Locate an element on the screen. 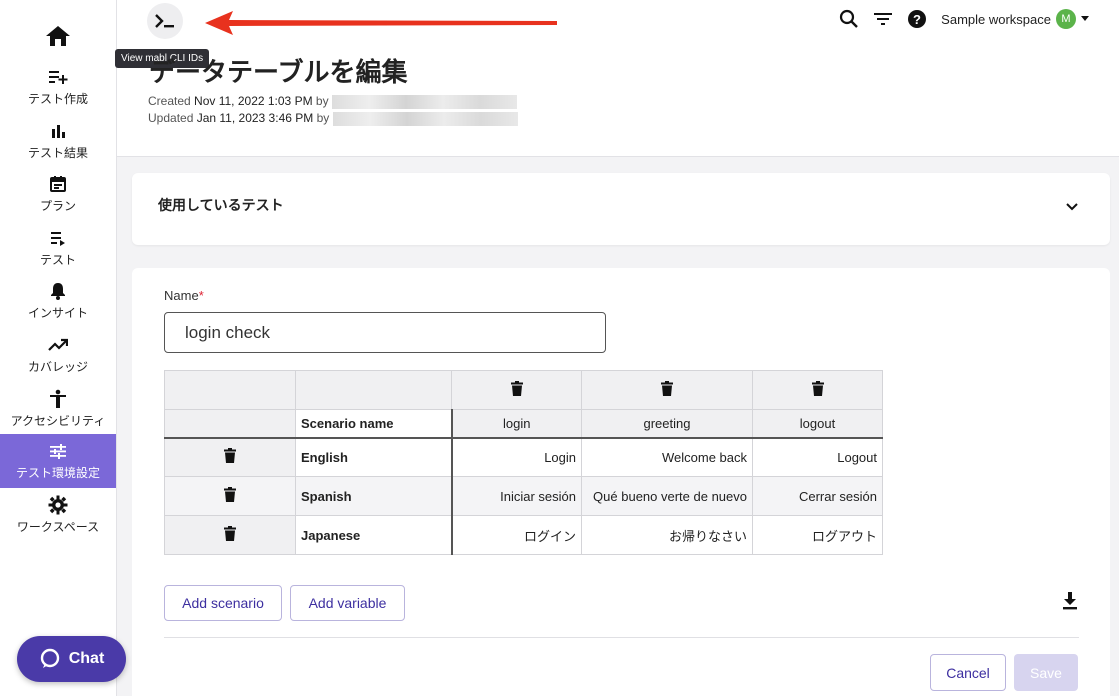  created-meta: Created Nov 11, 2022 1:03 PM by is located at coordinates (332, 101).